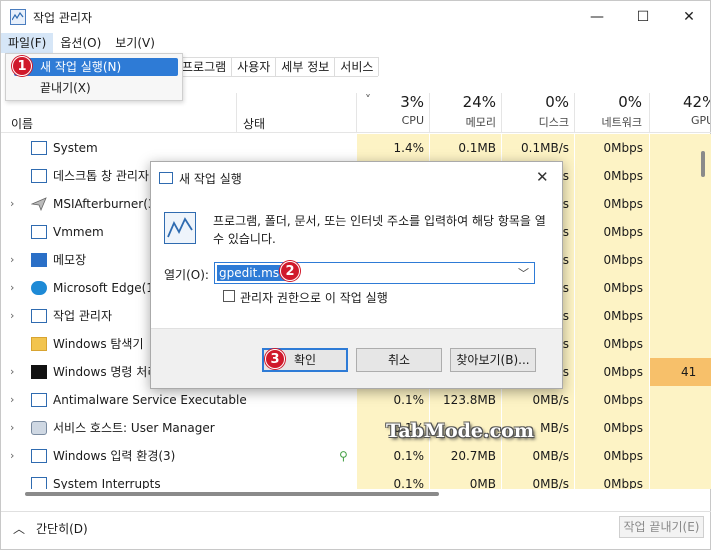 This screenshot has width=711, height=551. Describe the element at coordinates (275, 359) in the screenshot. I see `step-badge-3: 3` at that location.